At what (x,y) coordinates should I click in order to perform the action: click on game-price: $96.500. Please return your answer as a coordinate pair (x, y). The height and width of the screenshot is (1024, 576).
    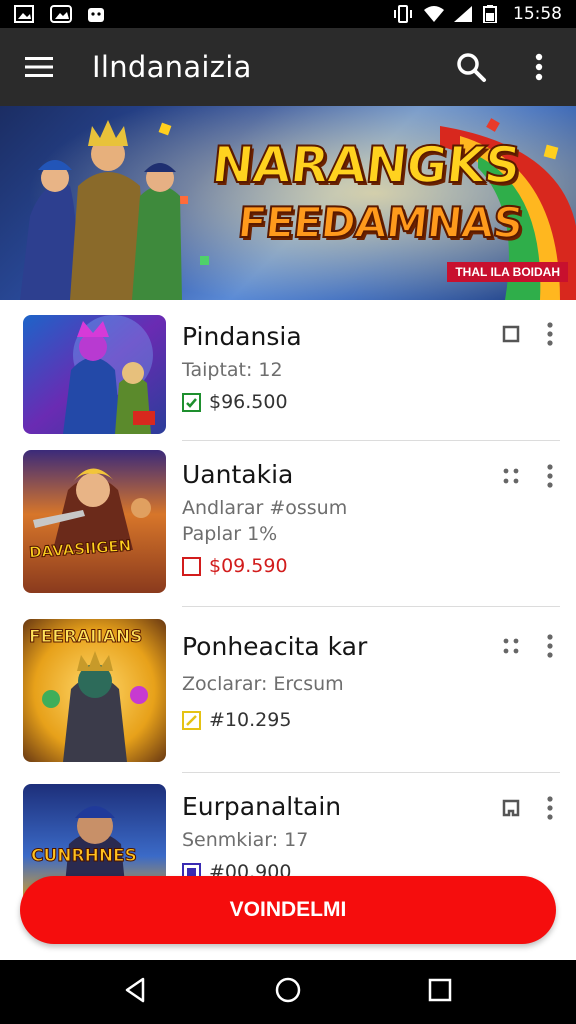
    Looking at the image, I should click on (248, 402).